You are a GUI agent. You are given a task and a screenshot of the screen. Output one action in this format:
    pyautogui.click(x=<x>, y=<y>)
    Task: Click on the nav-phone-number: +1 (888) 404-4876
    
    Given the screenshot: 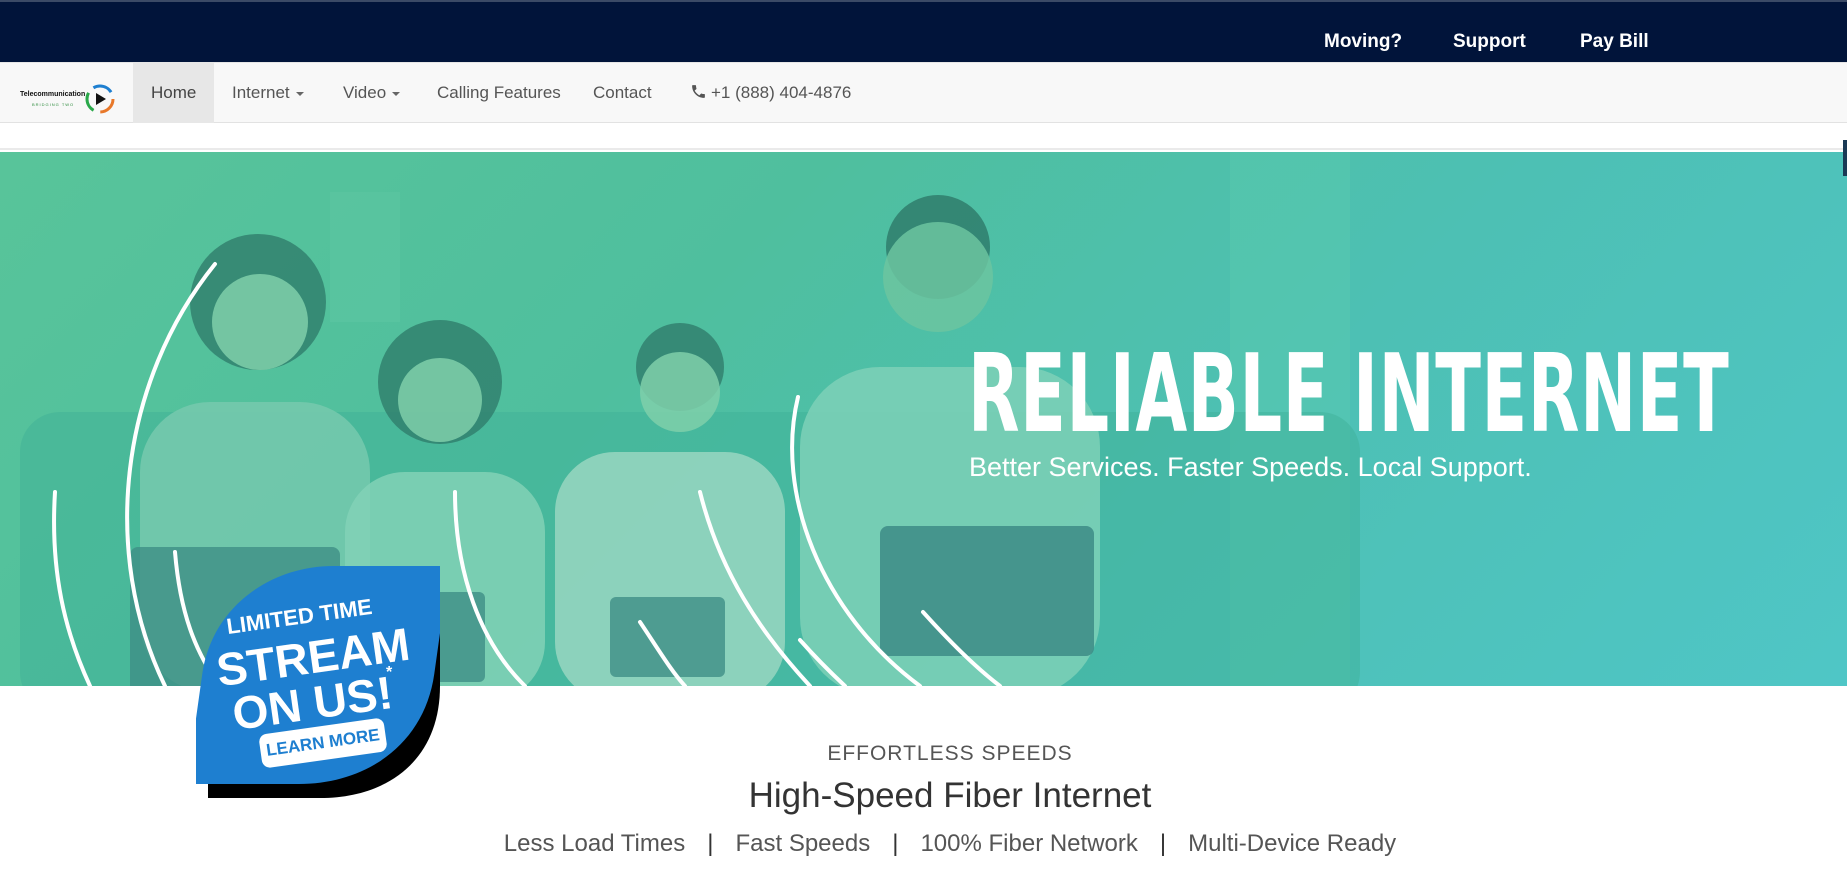 What is the action you would take?
    pyautogui.click(x=781, y=92)
    